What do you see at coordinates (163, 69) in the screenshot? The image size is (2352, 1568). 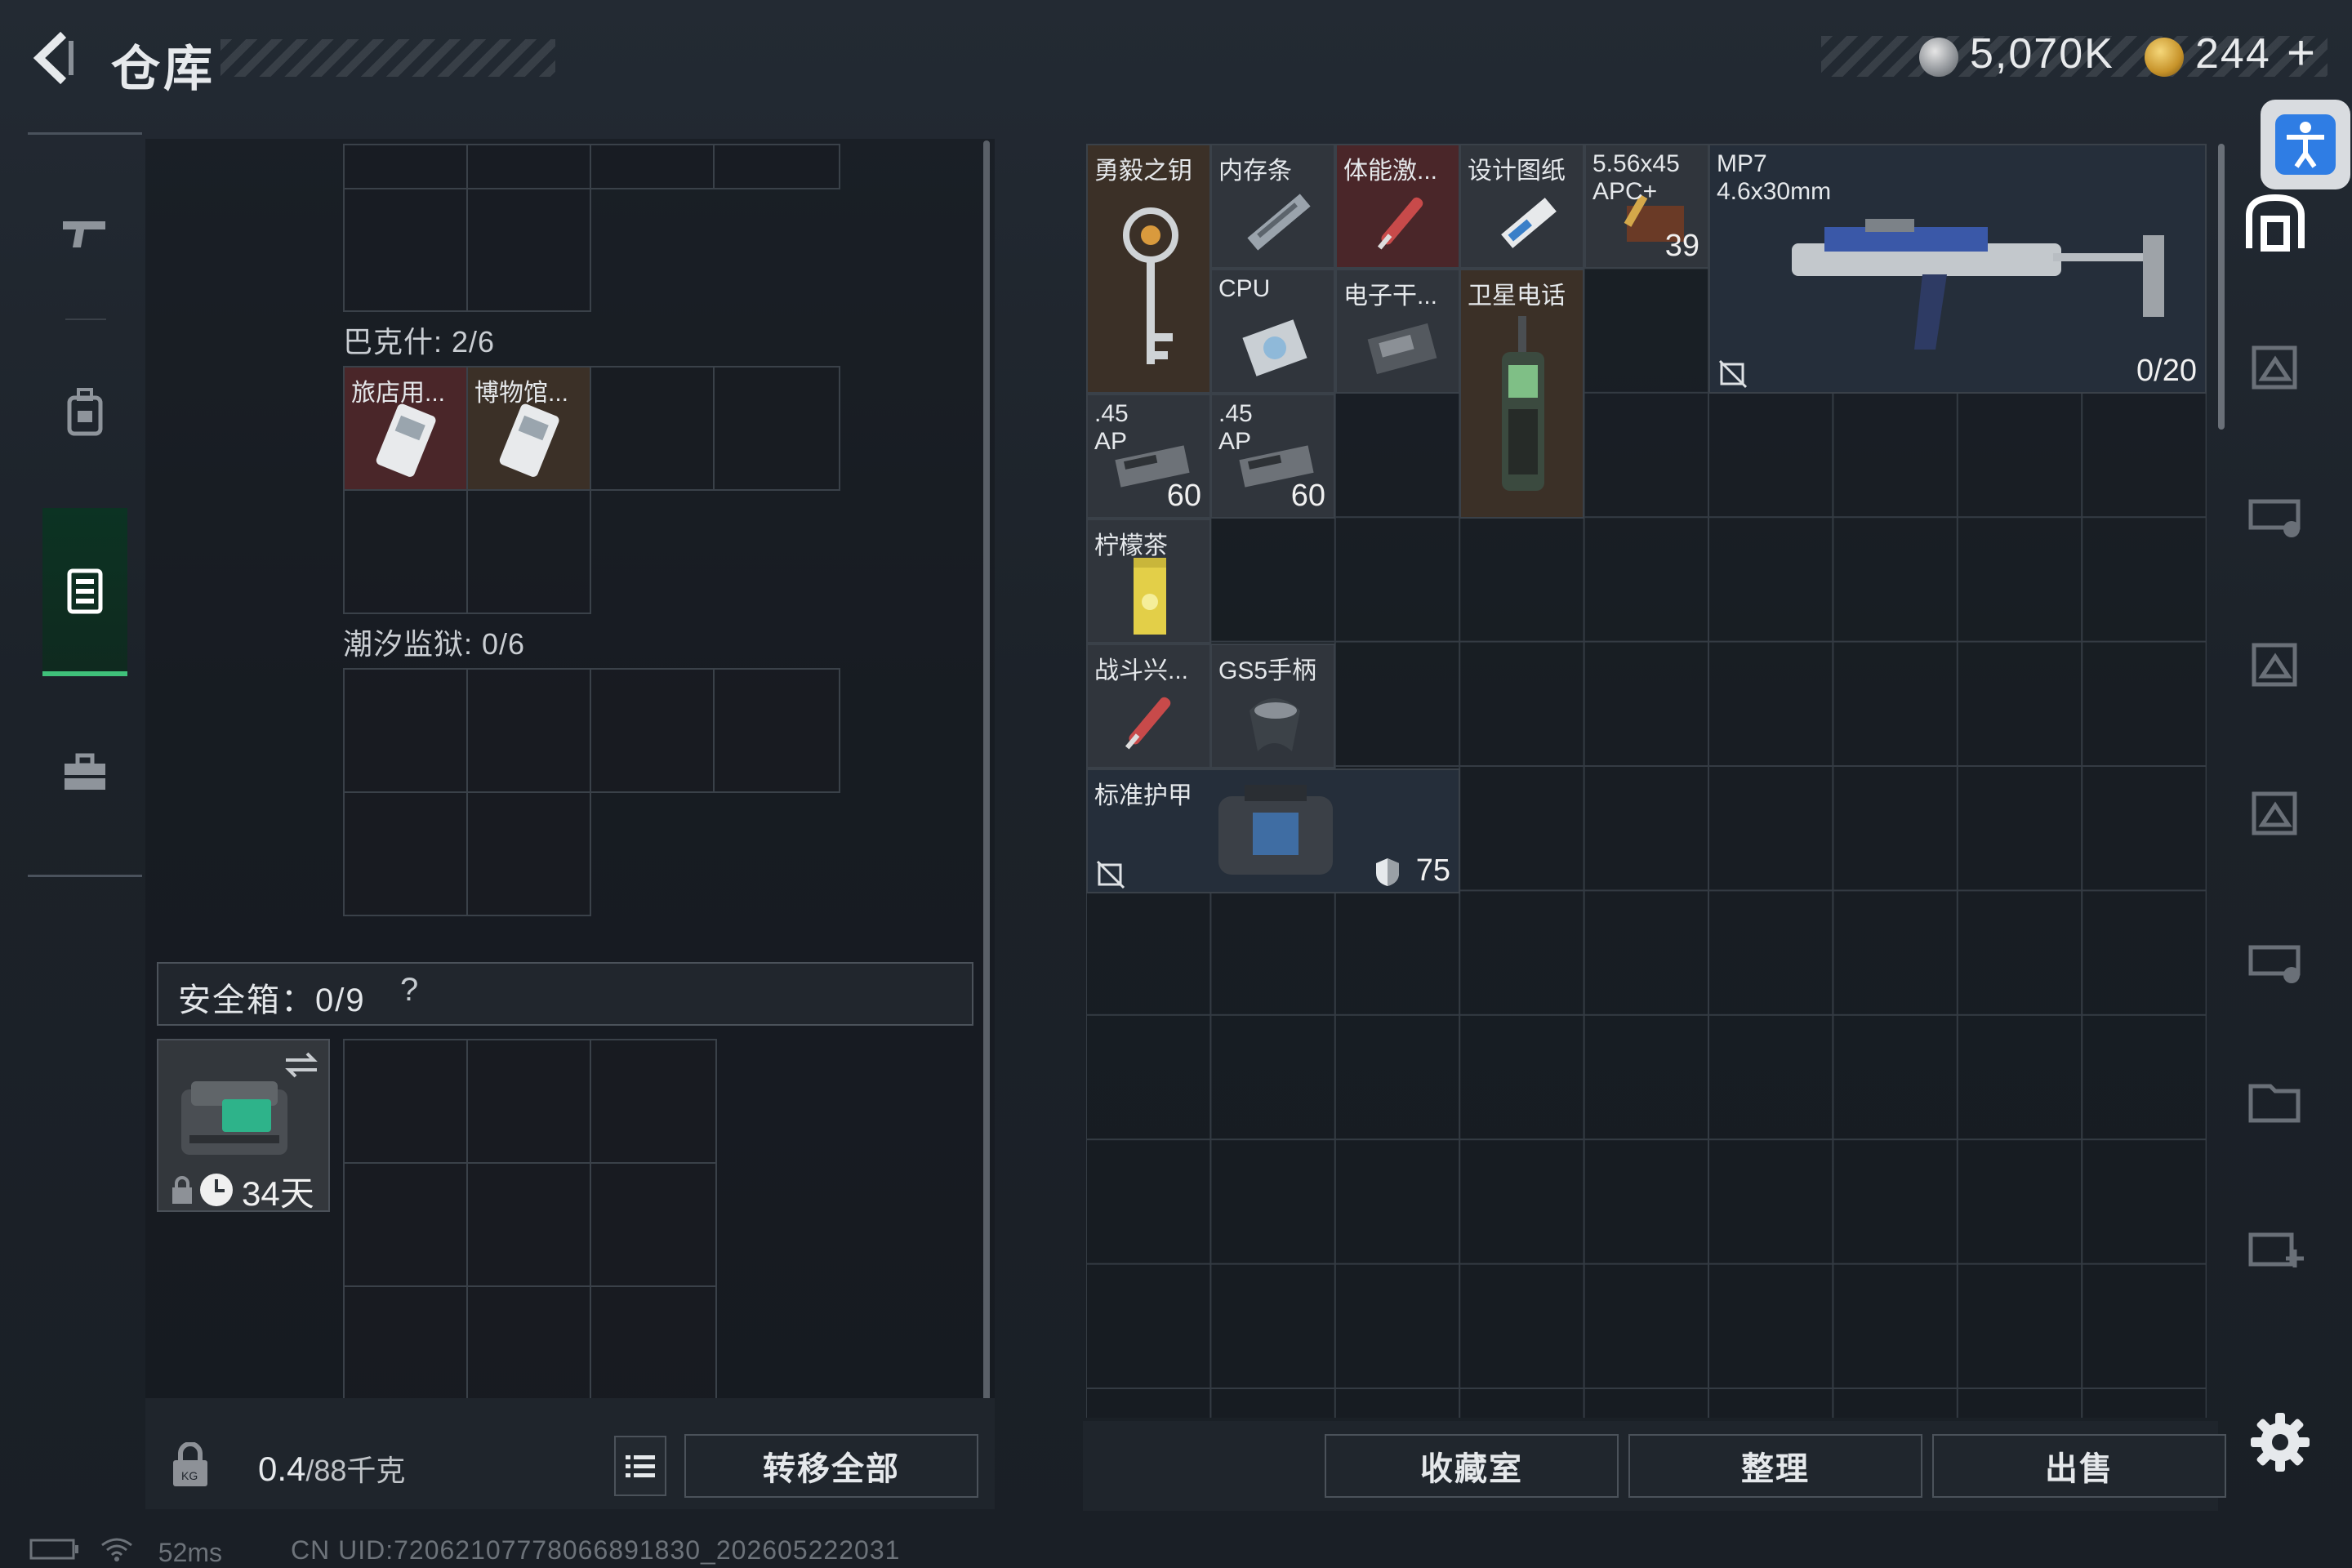 I see `page-title: 仓库` at bounding box center [163, 69].